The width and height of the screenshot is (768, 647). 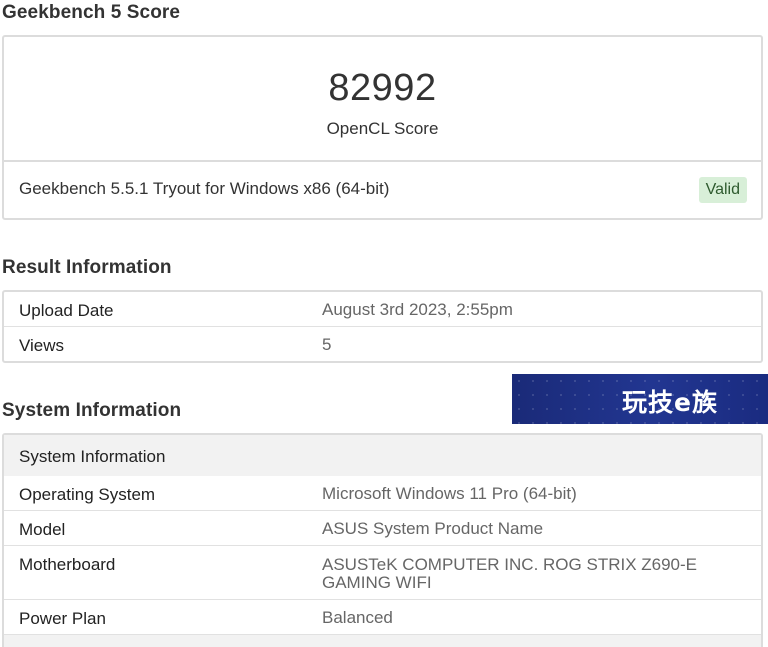 I want to click on model-label: Model, so click(x=42, y=529).